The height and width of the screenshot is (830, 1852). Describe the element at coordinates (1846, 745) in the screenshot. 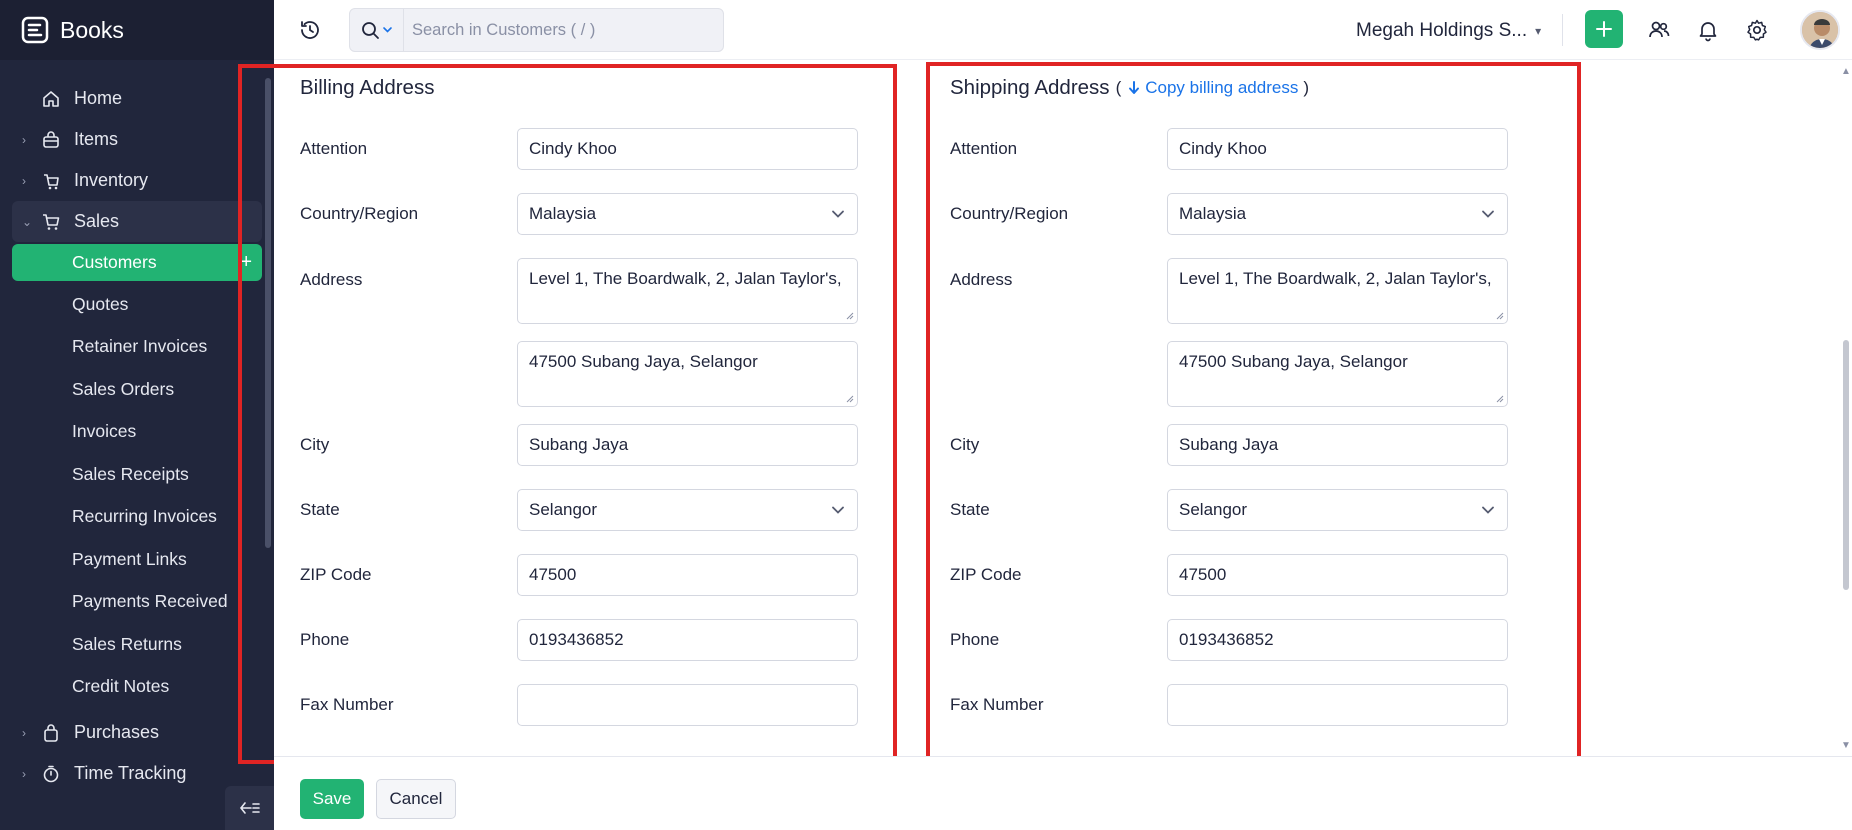

I see `scroll-down-icon: ▼` at that location.